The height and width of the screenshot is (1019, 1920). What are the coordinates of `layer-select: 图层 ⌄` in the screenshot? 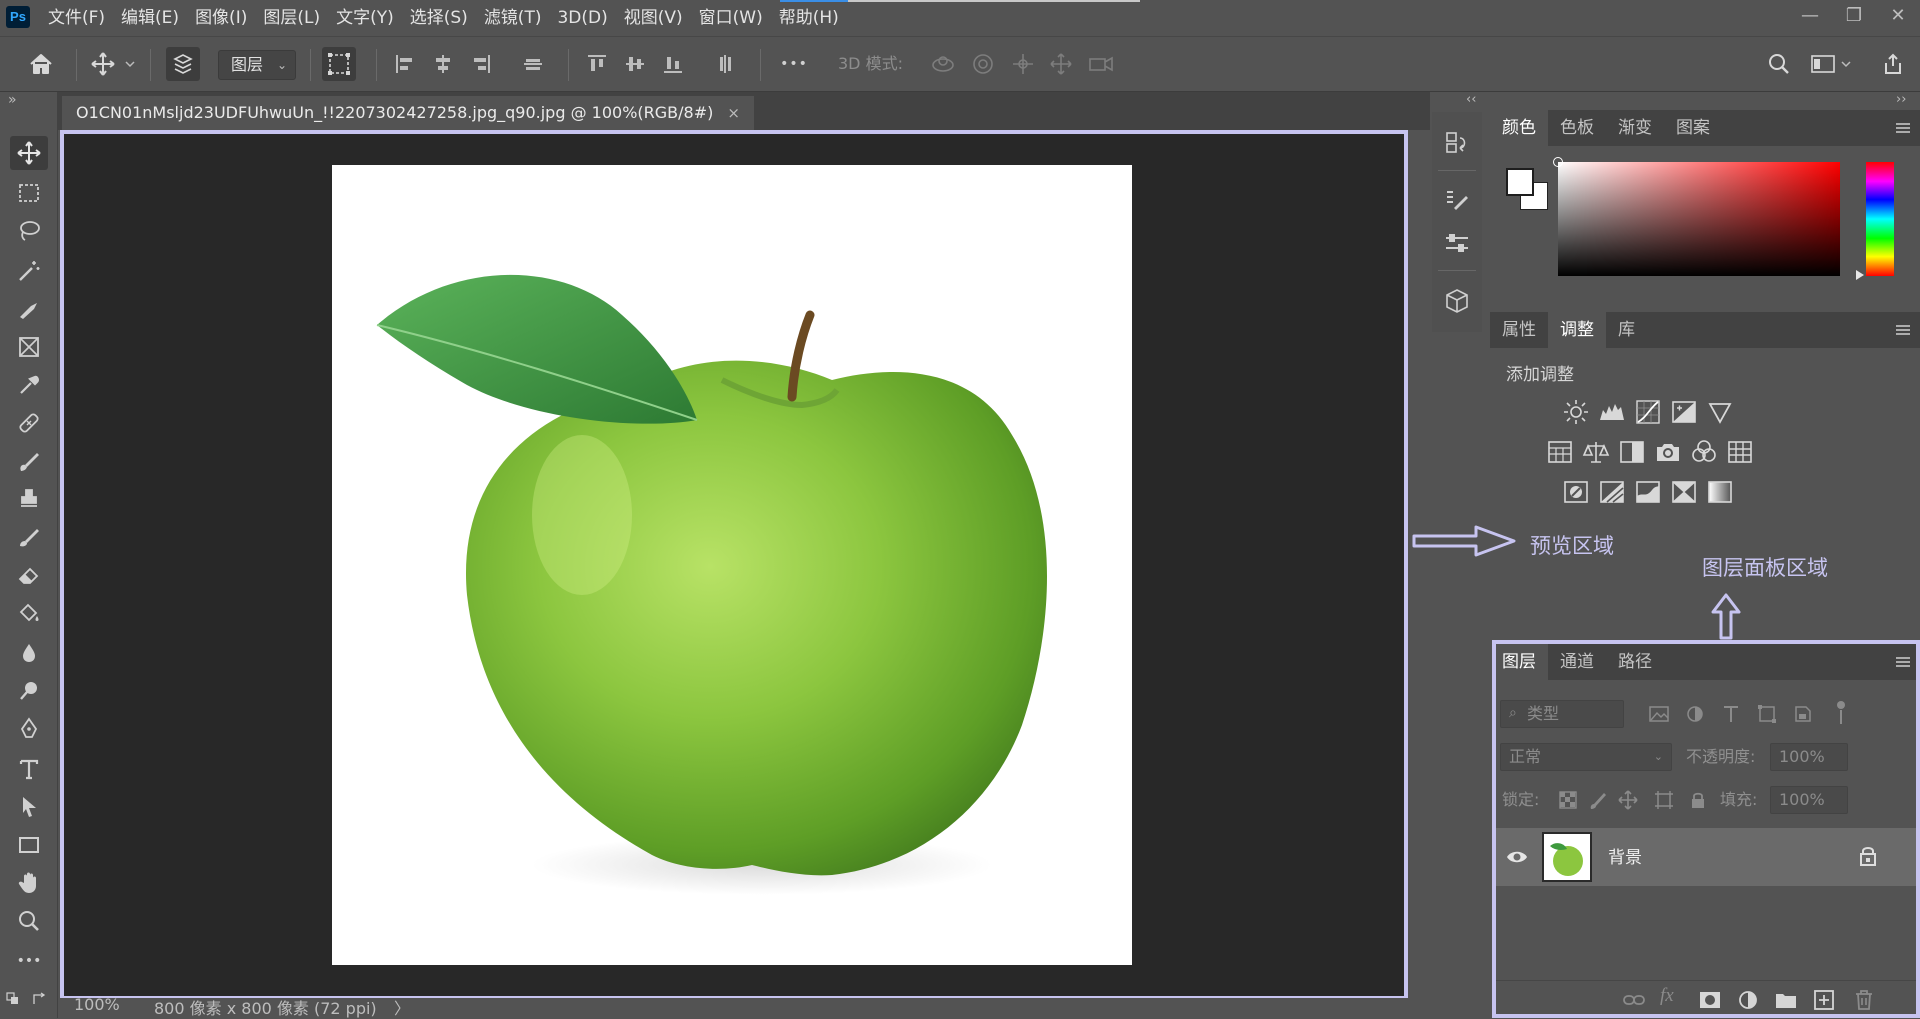 It's located at (257, 65).